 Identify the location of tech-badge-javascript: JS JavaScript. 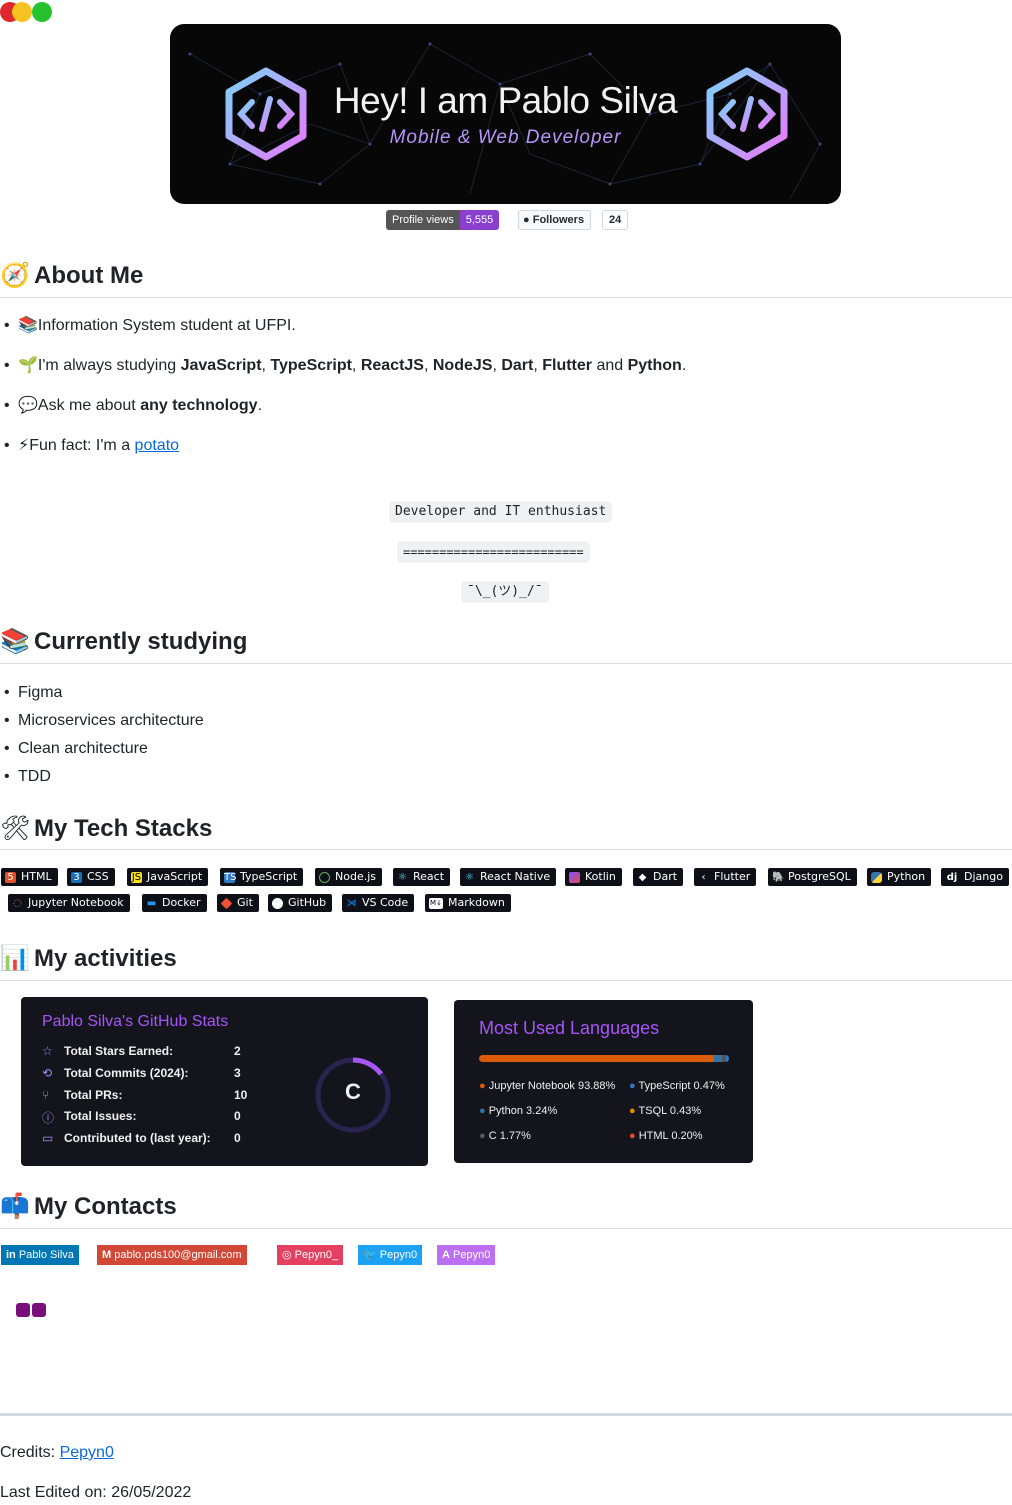
(168, 877).